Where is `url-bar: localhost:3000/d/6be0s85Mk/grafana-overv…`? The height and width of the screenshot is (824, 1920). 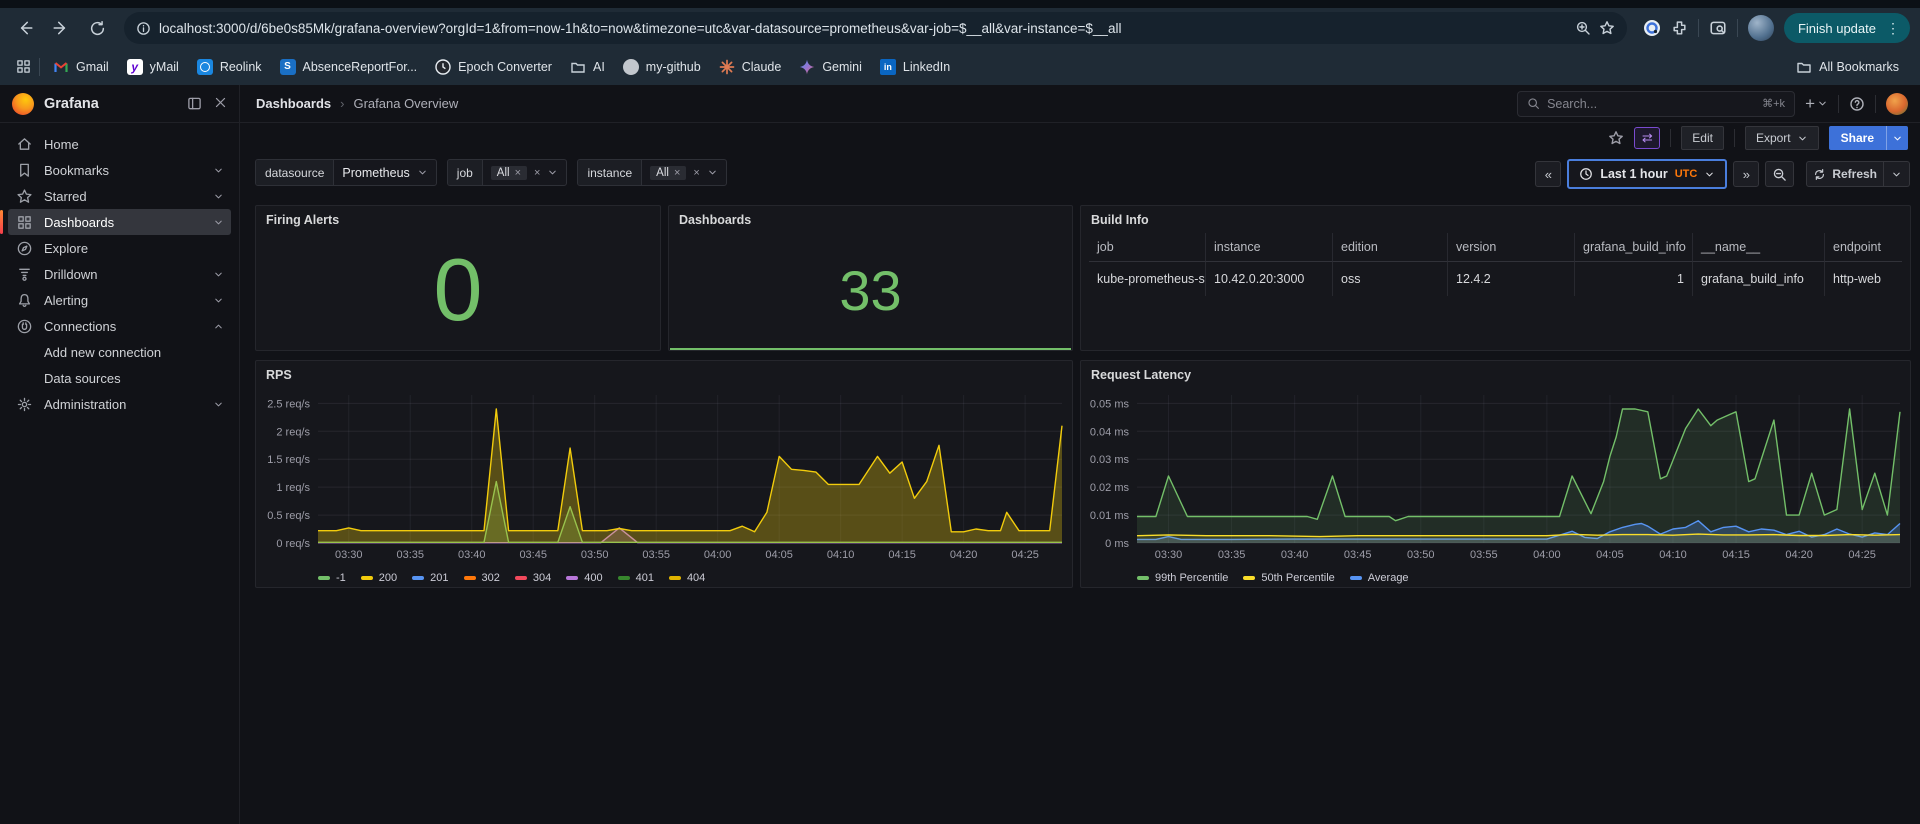 url-bar: localhost:3000/d/6be0s85Mk/grafana-overv… is located at coordinates (875, 28).